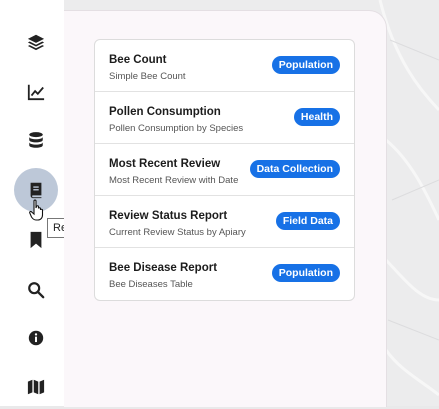 This screenshot has width=439, height=409. What do you see at coordinates (165, 112) in the screenshot?
I see `report-title: Pollen Consumption` at bounding box center [165, 112].